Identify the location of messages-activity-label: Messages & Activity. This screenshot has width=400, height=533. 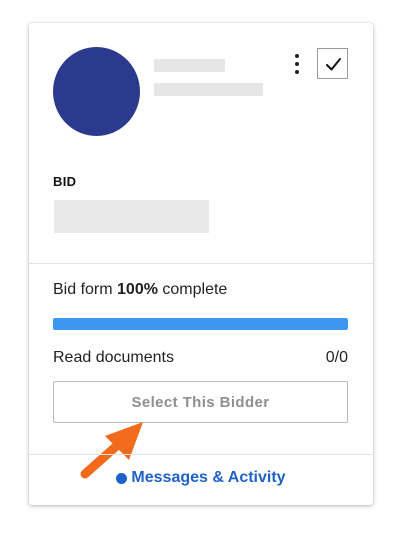
(208, 477).